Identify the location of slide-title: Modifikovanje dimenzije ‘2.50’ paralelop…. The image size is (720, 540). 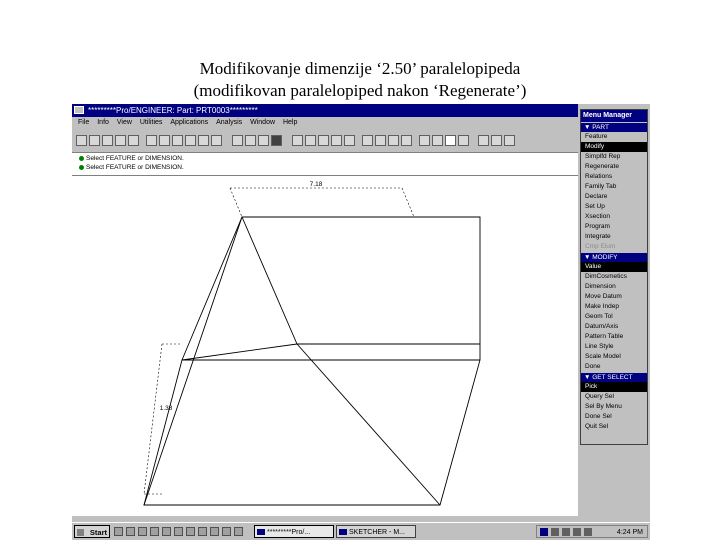
(360, 80).